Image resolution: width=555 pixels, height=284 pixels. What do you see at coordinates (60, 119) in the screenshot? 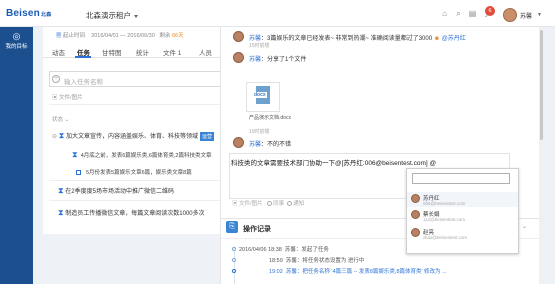
I see `status-filter: 状态 ⌄` at bounding box center [60, 119].